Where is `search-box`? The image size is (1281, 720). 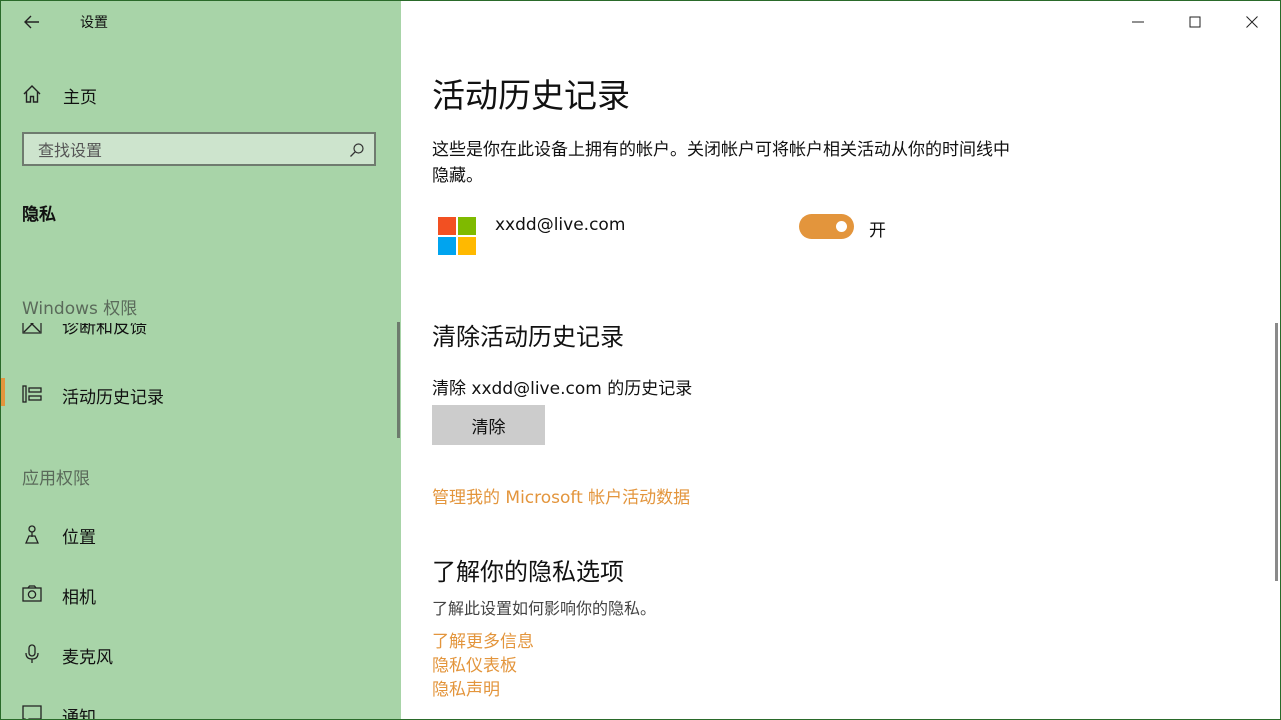 search-box is located at coordinates (199, 149).